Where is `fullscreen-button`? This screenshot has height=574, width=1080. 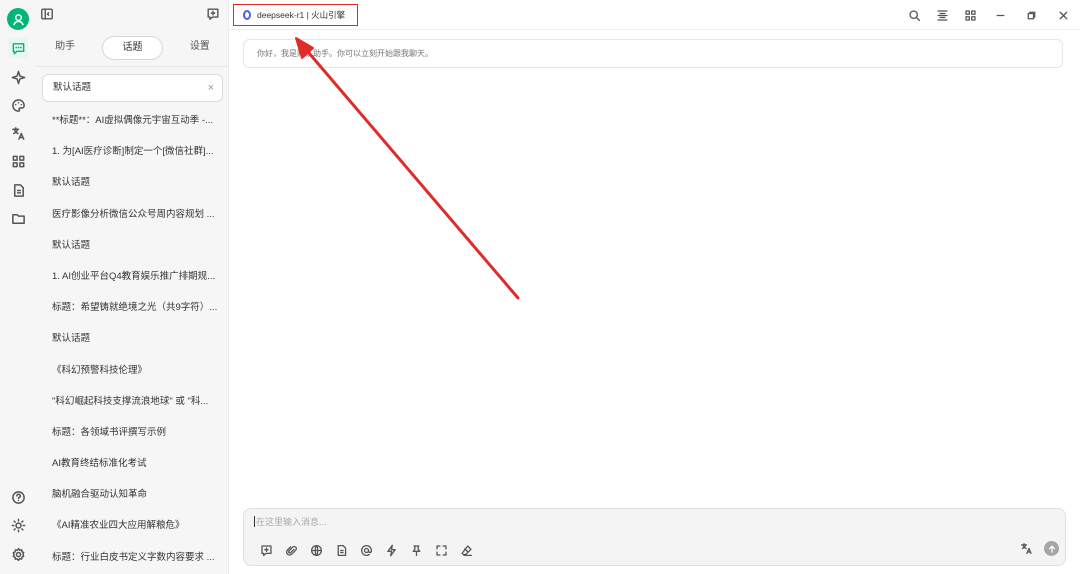
fullscreen-button is located at coordinates (441, 550).